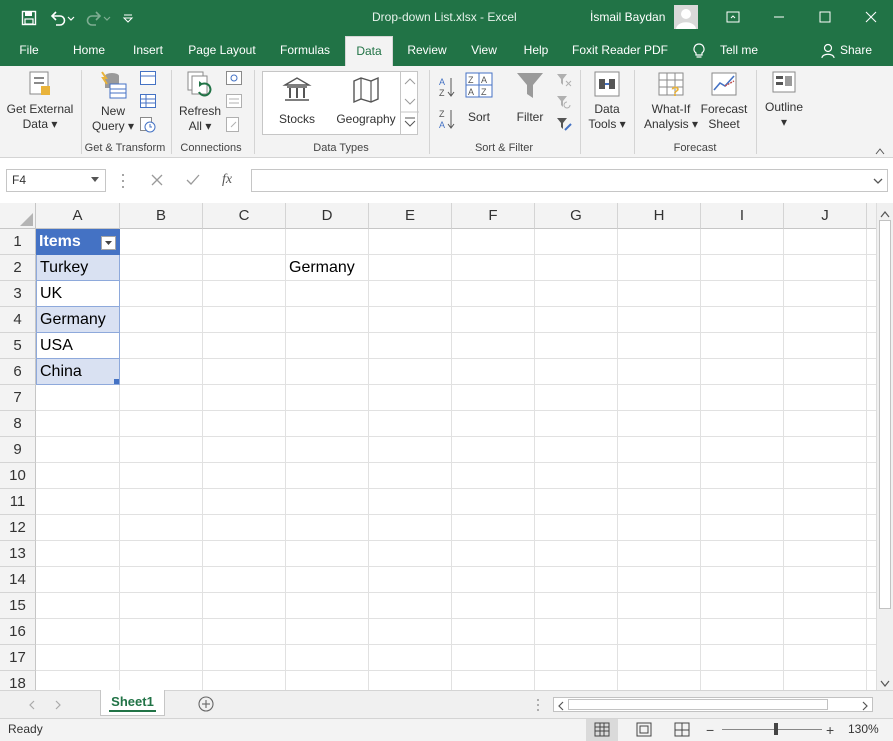  I want to click on horizontal-scroll-thumb, so click(698, 704).